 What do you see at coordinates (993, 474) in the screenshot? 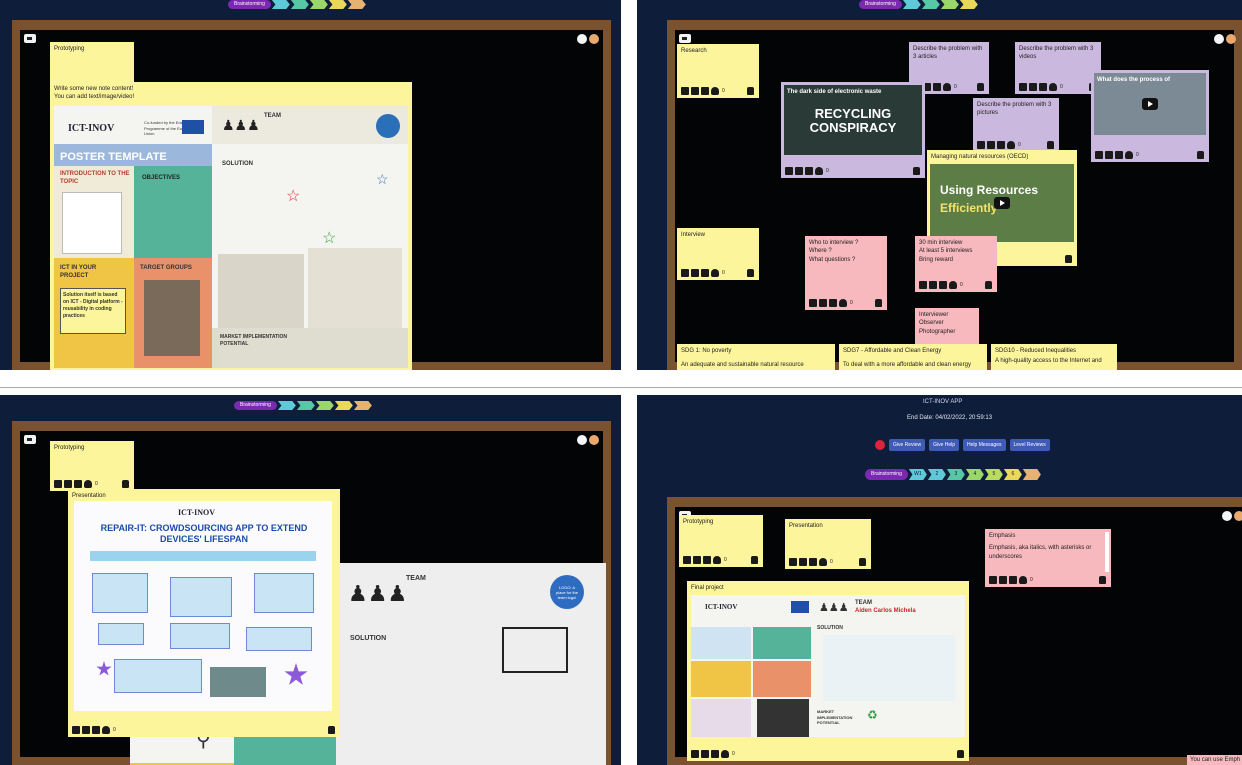
I see `step-5: 5` at bounding box center [993, 474].